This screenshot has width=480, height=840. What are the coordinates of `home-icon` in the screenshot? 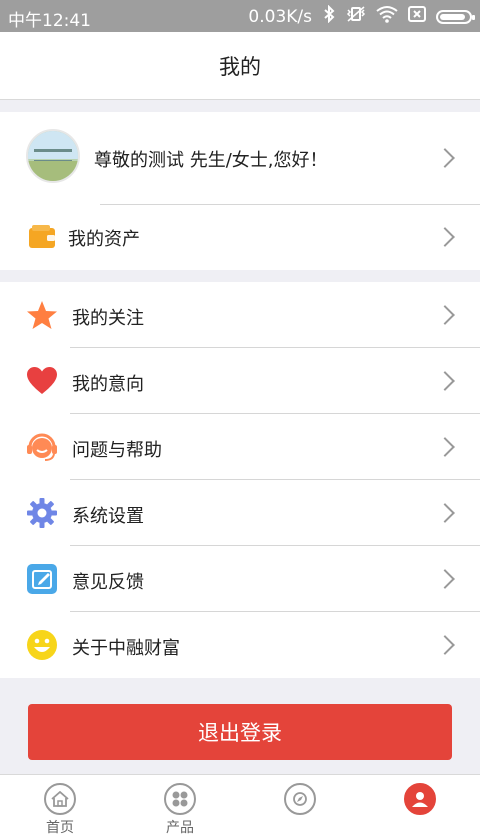 It's located at (60, 799).